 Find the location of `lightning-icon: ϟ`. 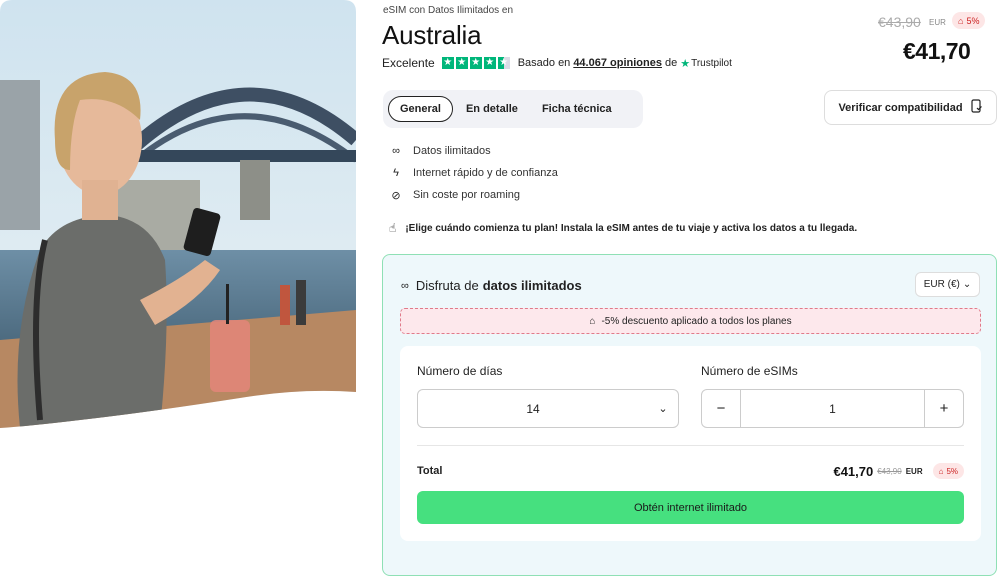

lightning-icon: ϟ is located at coordinates (396, 173).